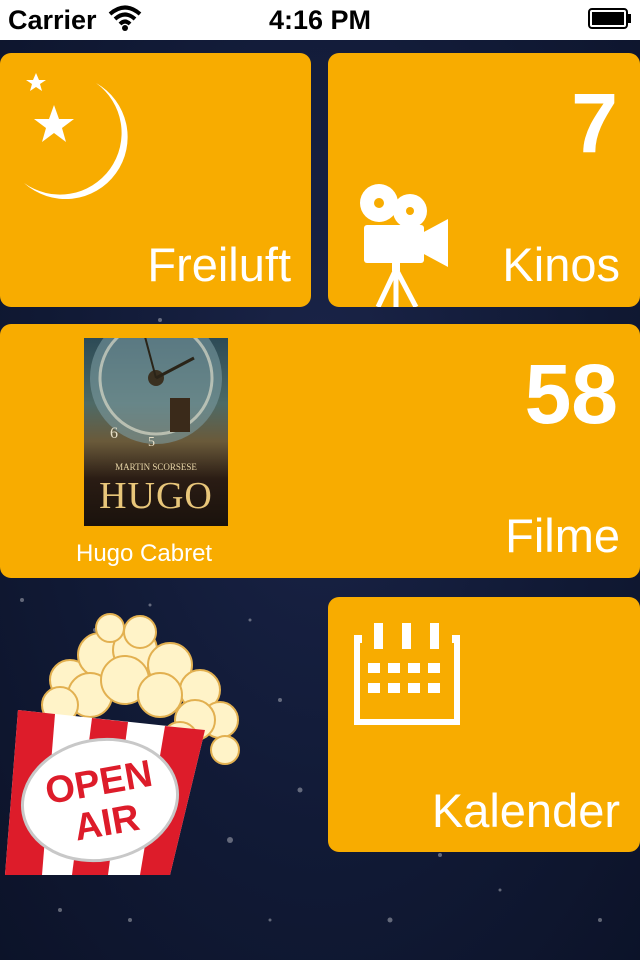 Image resolution: width=640 pixels, height=960 pixels. I want to click on filme-count: 58, so click(571, 394).